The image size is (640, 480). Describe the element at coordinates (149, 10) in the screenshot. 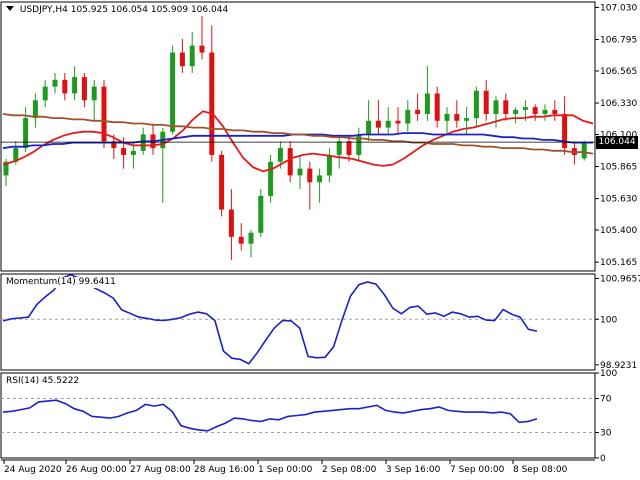

I see `ohlc-values: 105.925 106.054 105.909 106.044` at that location.